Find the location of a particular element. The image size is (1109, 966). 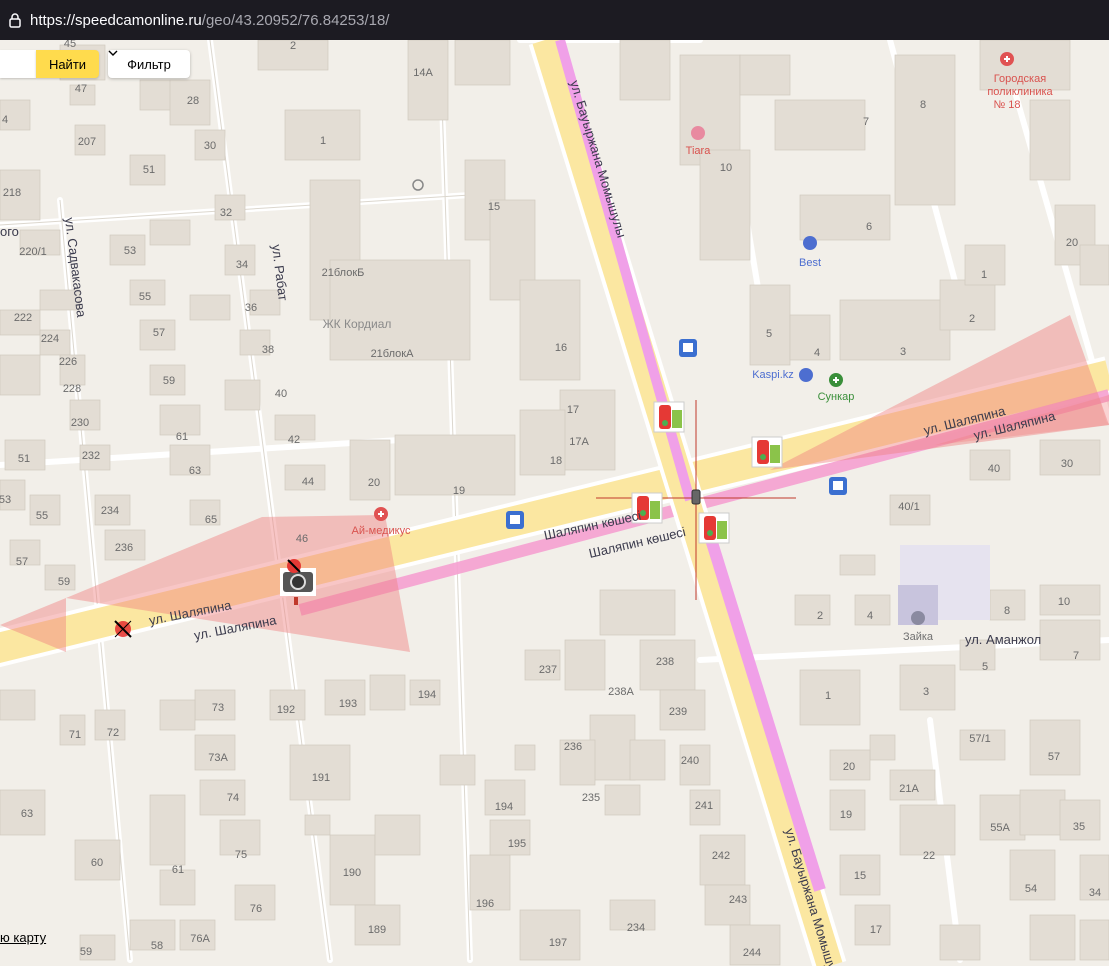

kindergarten-icon is located at coordinates (918, 618).